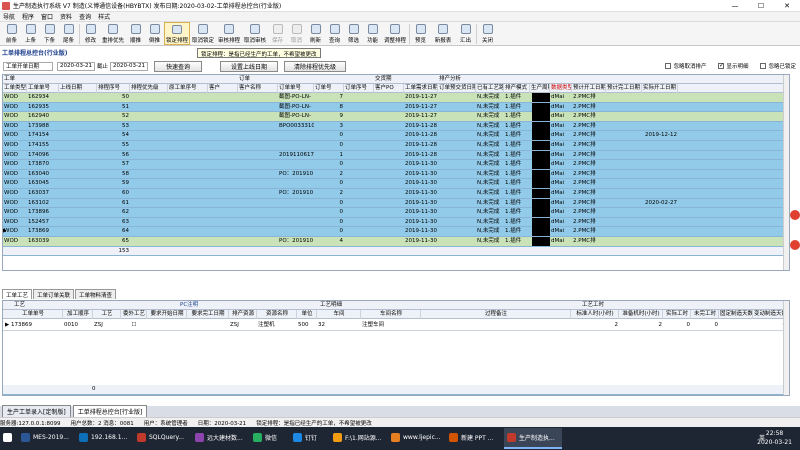 Image resolution: width=800 pixels, height=450 pixels. What do you see at coordinates (353, 33) in the screenshot?
I see `toolbar-button-filter: 筛选` at bounding box center [353, 33].